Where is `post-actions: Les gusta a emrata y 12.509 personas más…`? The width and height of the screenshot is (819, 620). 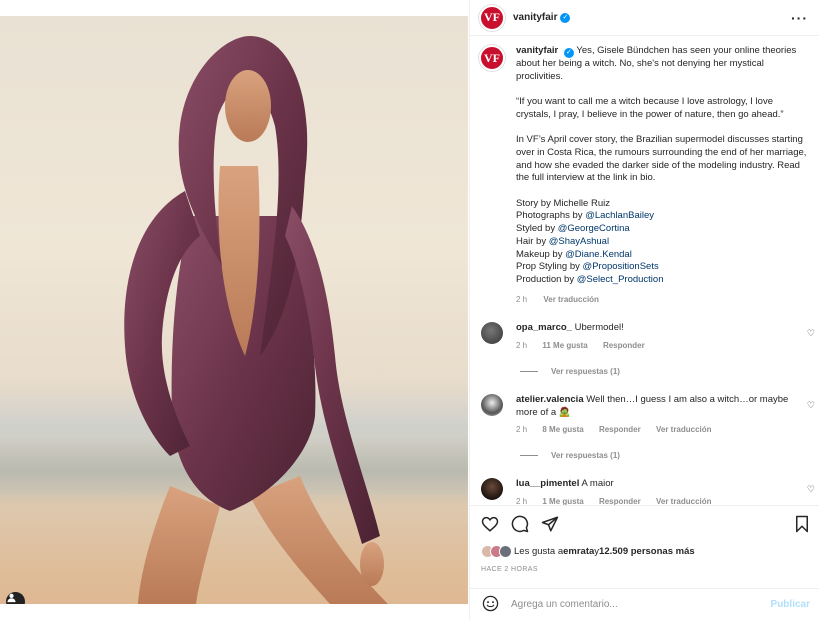
post-actions: Les gusta a emrata y 12.509 personas más… is located at coordinates (644, 540).